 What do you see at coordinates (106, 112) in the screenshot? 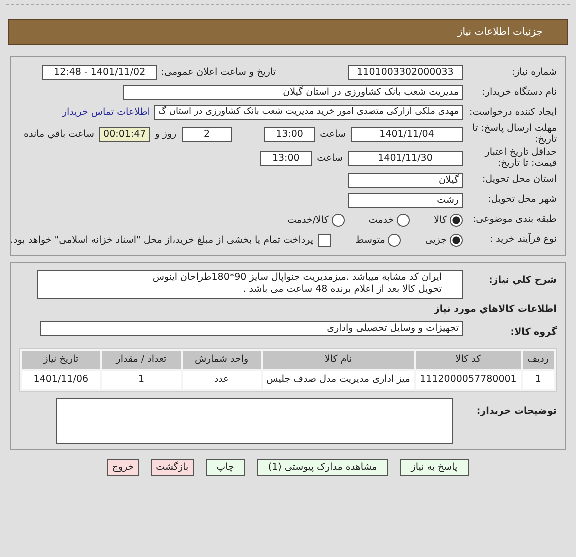
I see `contact-link: اطلاعات تماس خریدار` at bounding box center [106, 112].